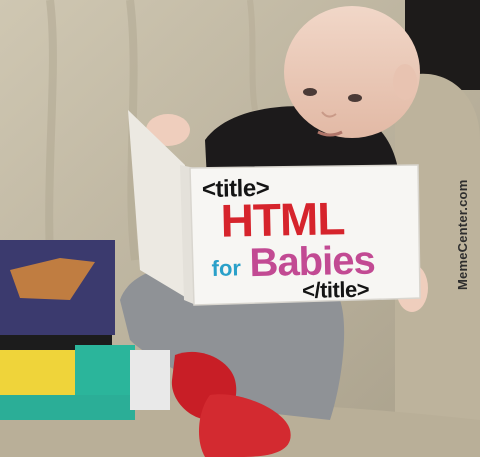 Image resolution: width=480 pixels, height=457 pixels. I want to click on book-cover-text: <title> HTML for Babies </title>, so click(304, 237).